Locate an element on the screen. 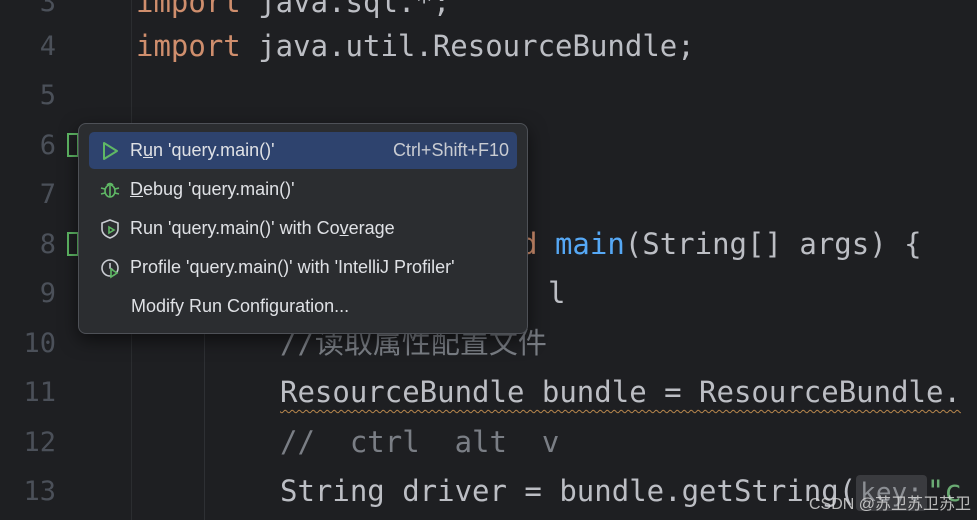 This screenshot has width=977, height=520. profiler-icon is located at coordinates (110, 268).